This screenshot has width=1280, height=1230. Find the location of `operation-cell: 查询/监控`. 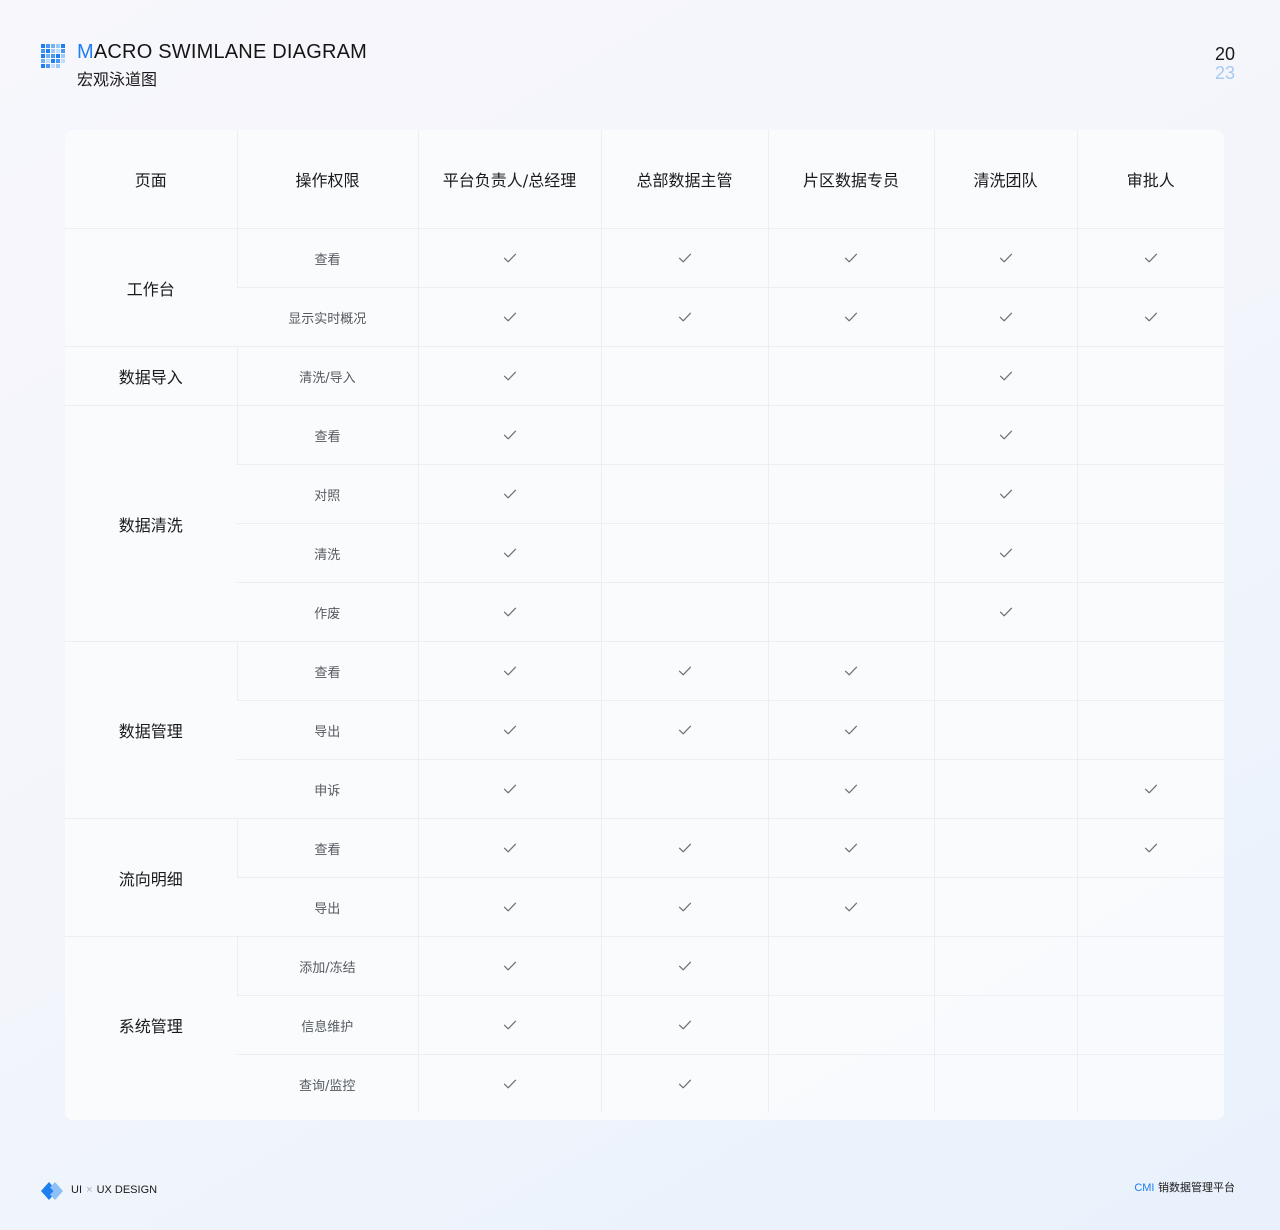

operation-cell: 查询/监控 is located at coordinates (327, 1086).